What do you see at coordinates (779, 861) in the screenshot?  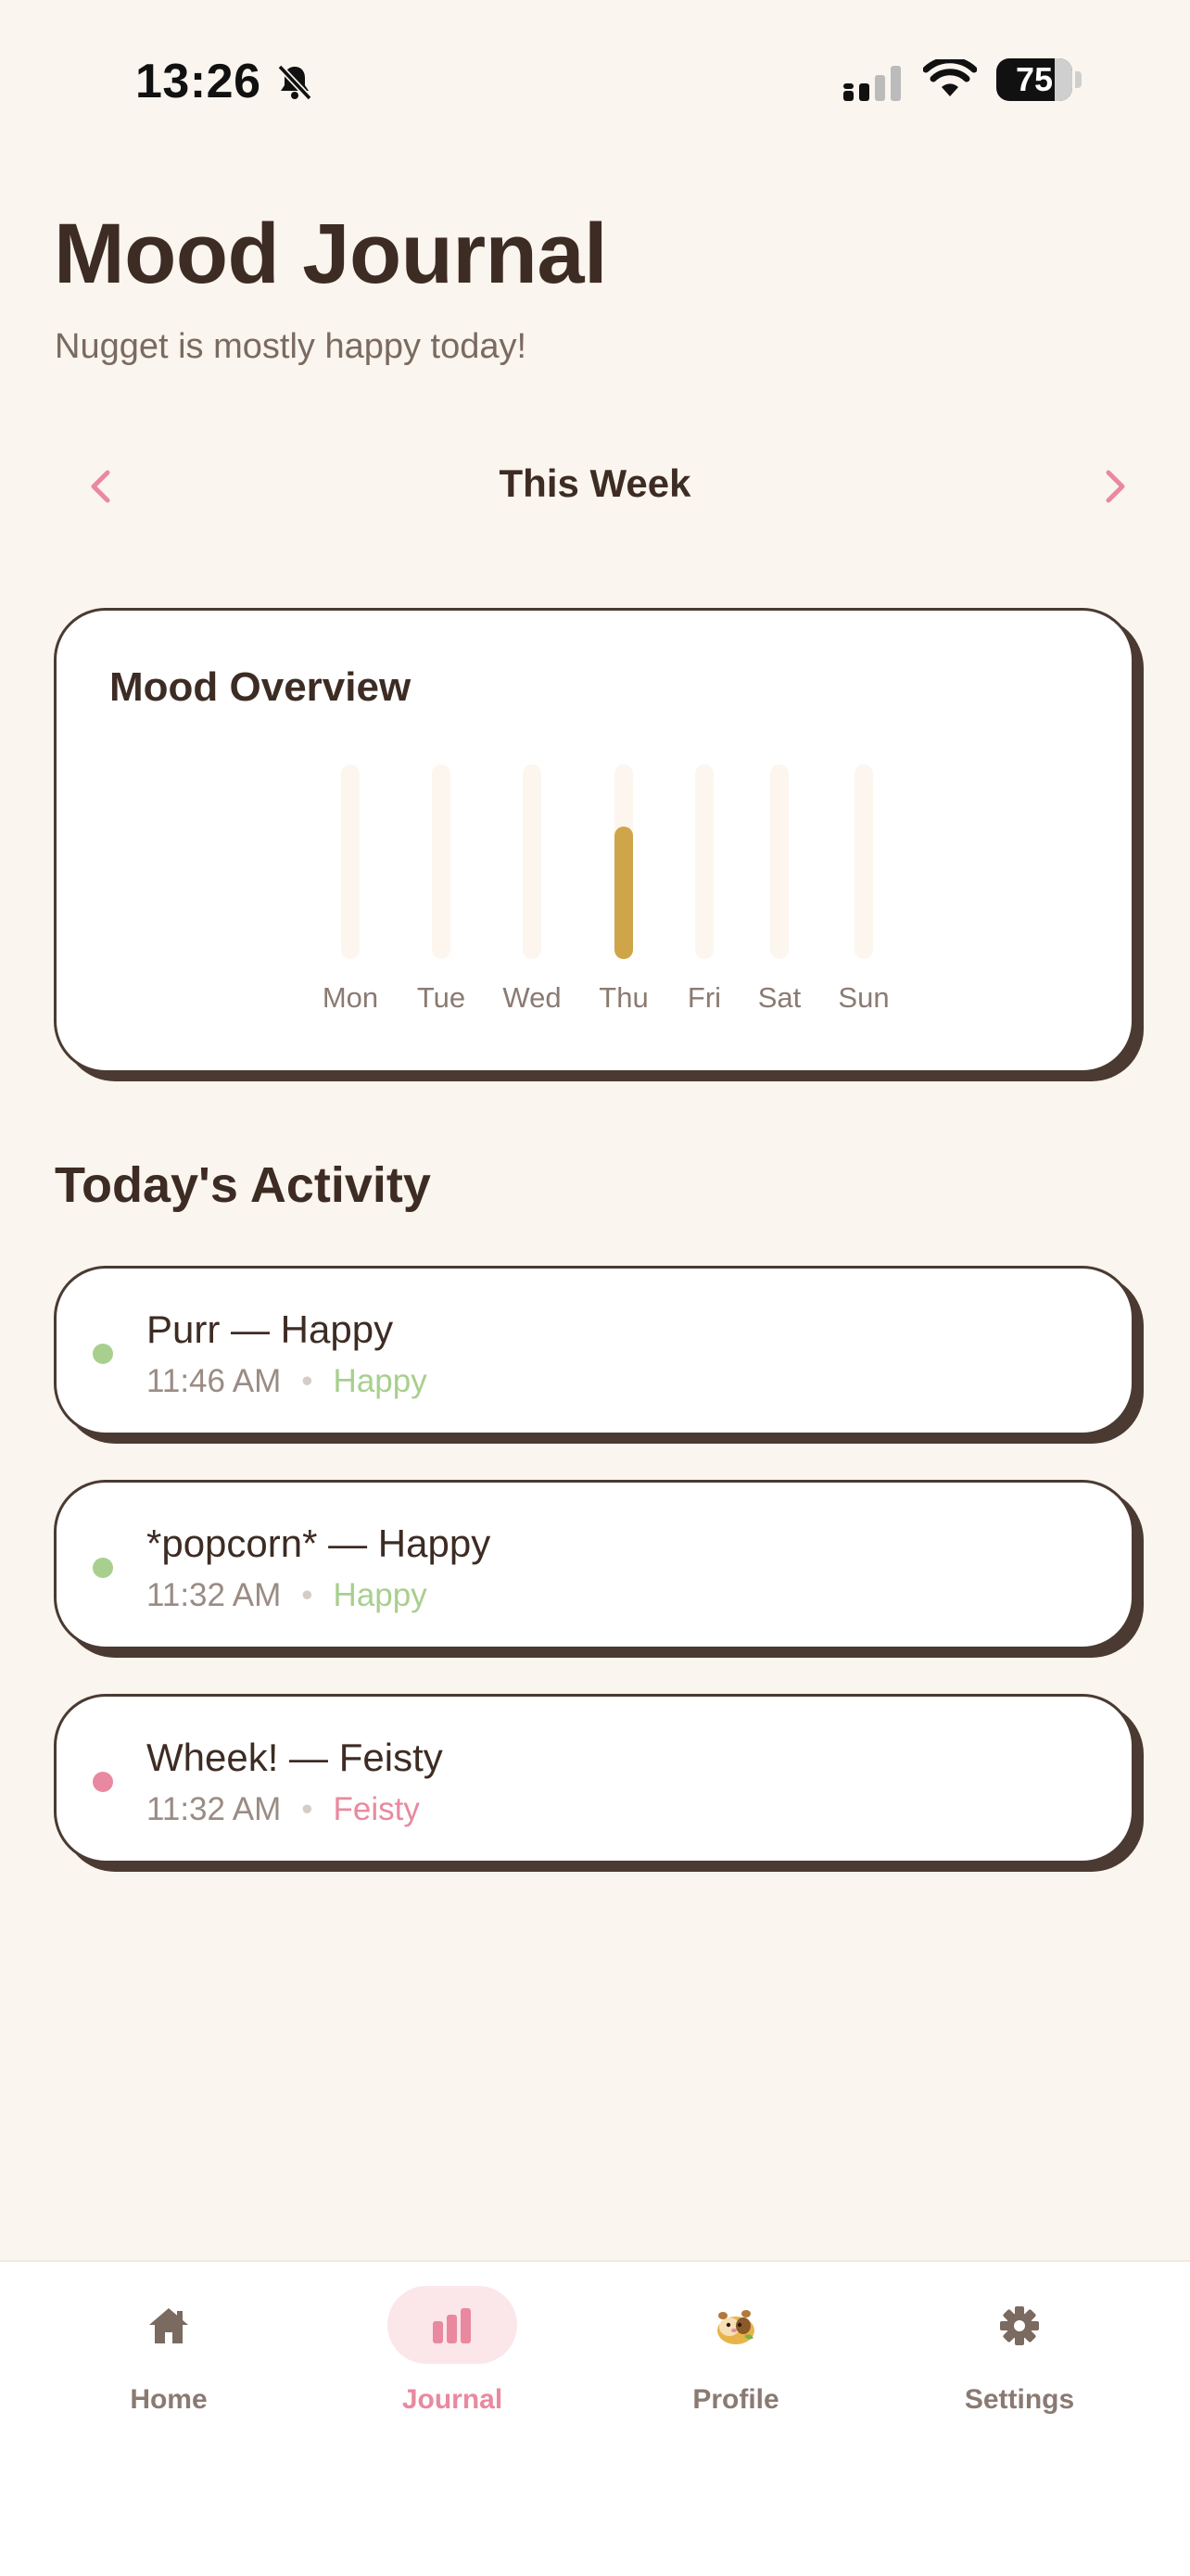 I see `mood-bar-track-sat` at bounding box center [779, 861].